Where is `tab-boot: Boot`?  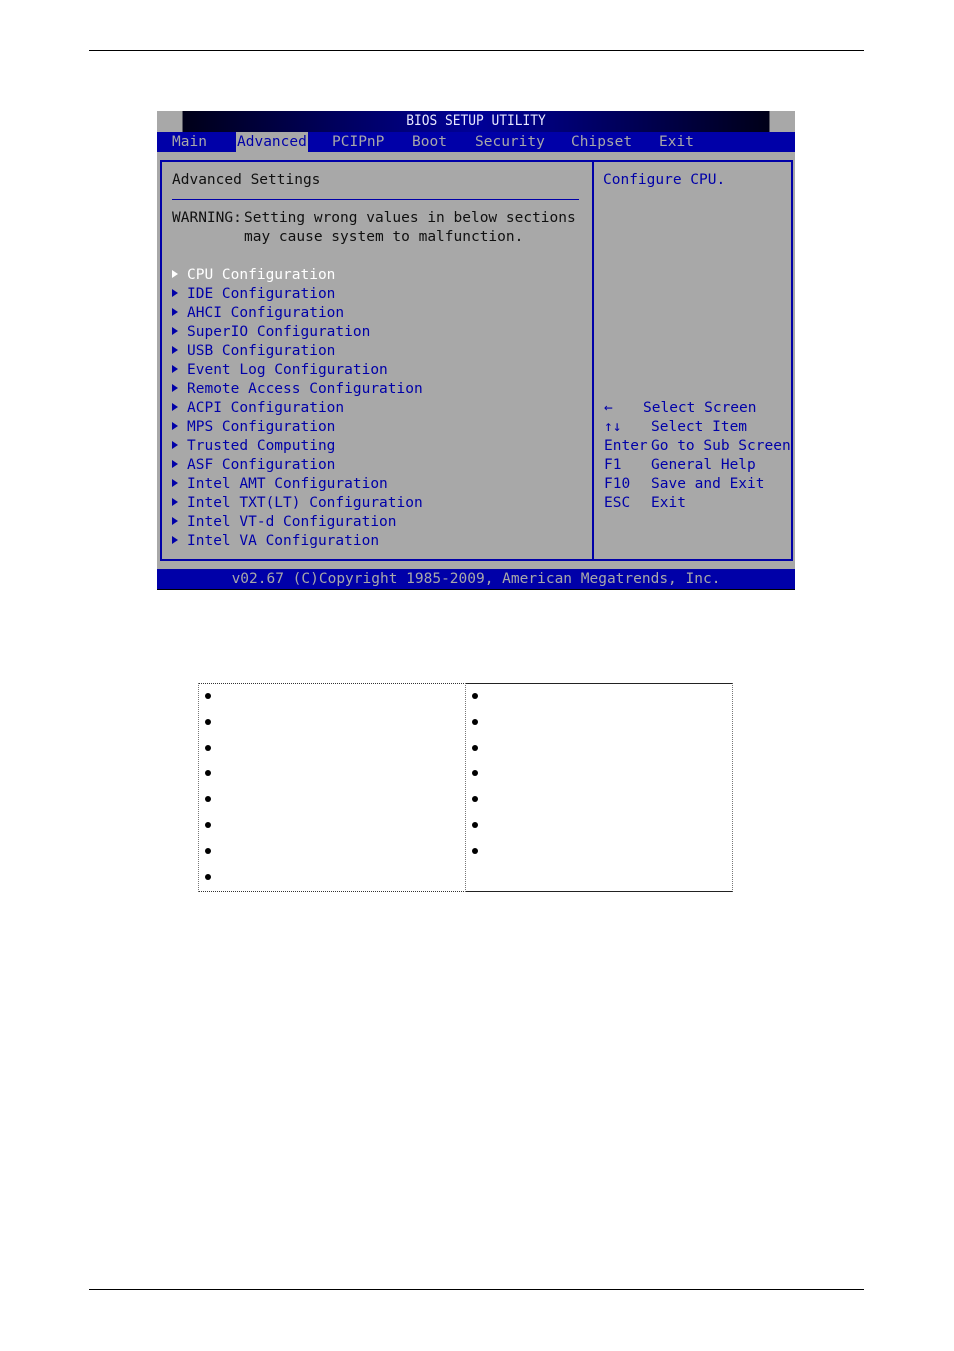
tab-boot: Boot is located at coordinates (429, 142).